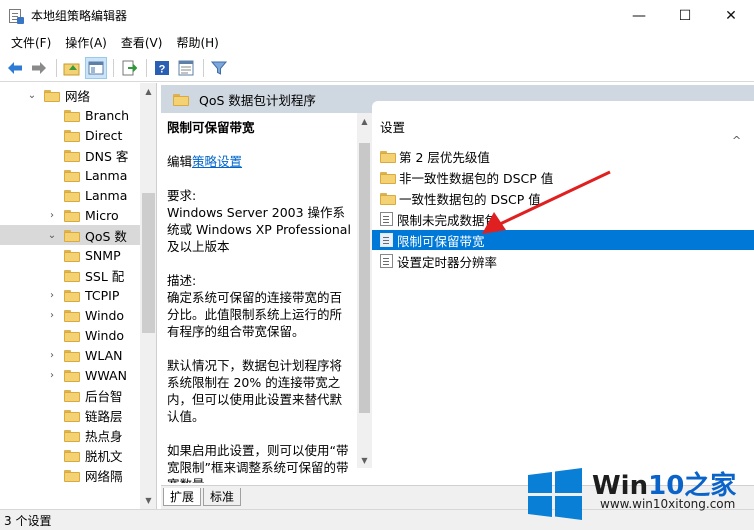 Image resolution: width=754 pixels, height=530 pixels. Describe the element at coordinates (96, 67) in the screenshot. I see `show-hide-tree-icon` at that location.